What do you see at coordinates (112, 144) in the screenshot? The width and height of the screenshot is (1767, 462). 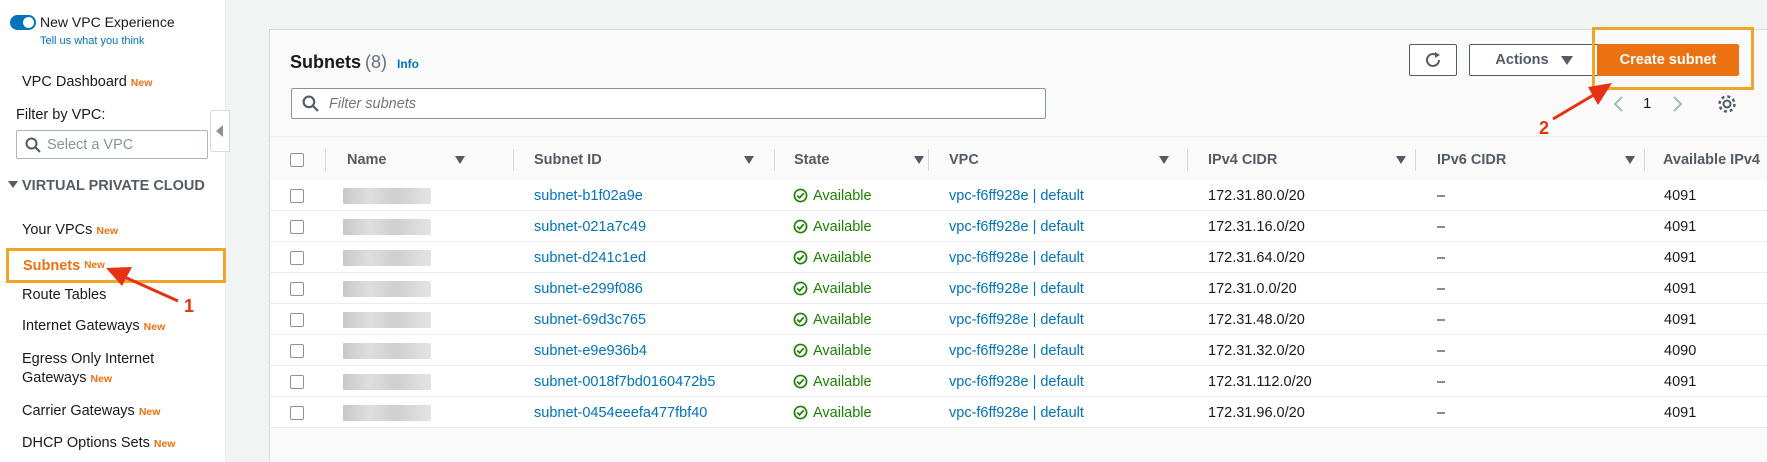 I see `vpc-select: Select a VPC` at bounding box center [112, 144].